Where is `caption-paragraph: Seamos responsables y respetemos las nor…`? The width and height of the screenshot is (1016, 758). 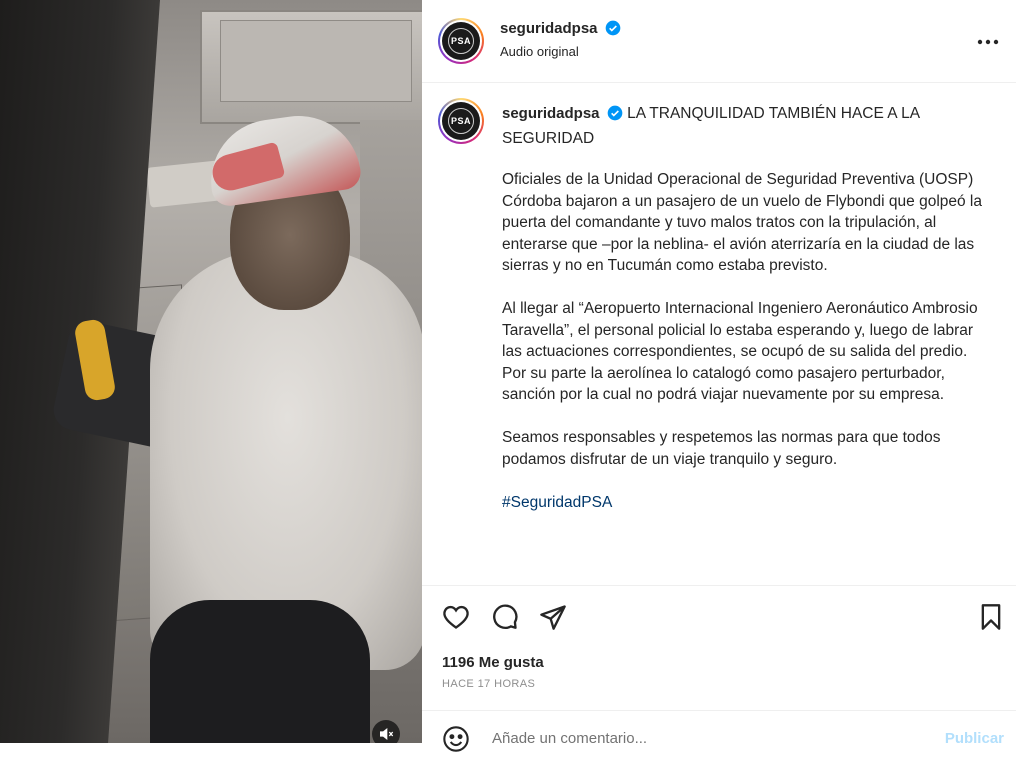 caption-paragraph: Seamos responsables y respetemos las nor… is located at coordinates (721, 448).